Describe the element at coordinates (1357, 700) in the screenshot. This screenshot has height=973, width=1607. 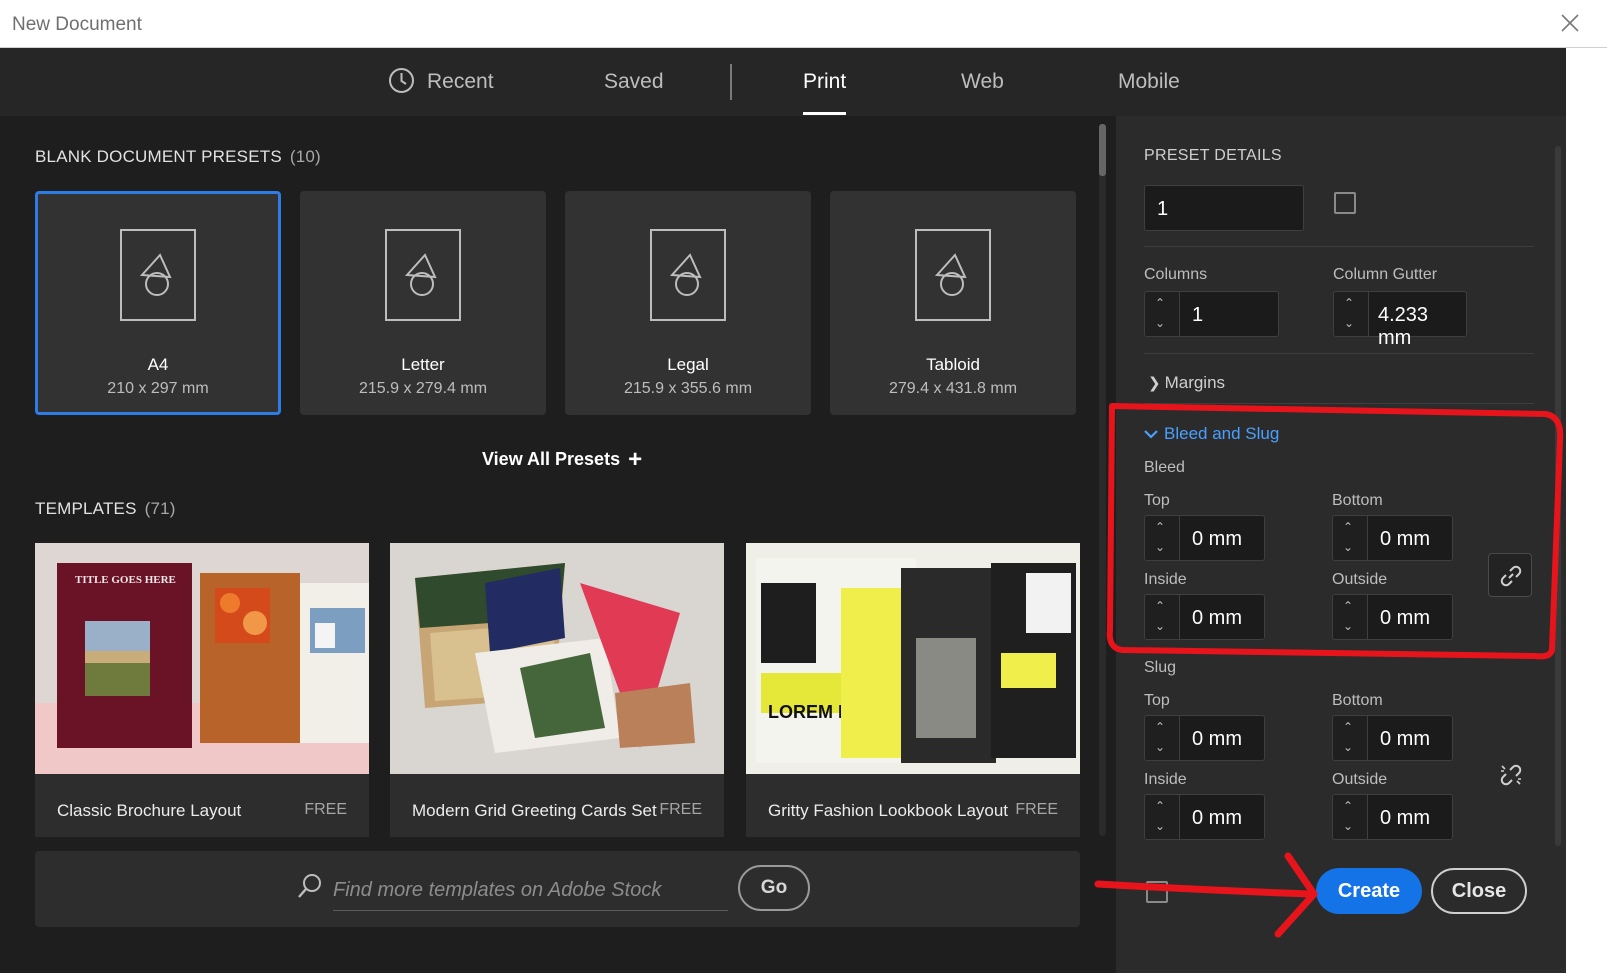
I see `slug-bottom-label: Bottom` at that location.